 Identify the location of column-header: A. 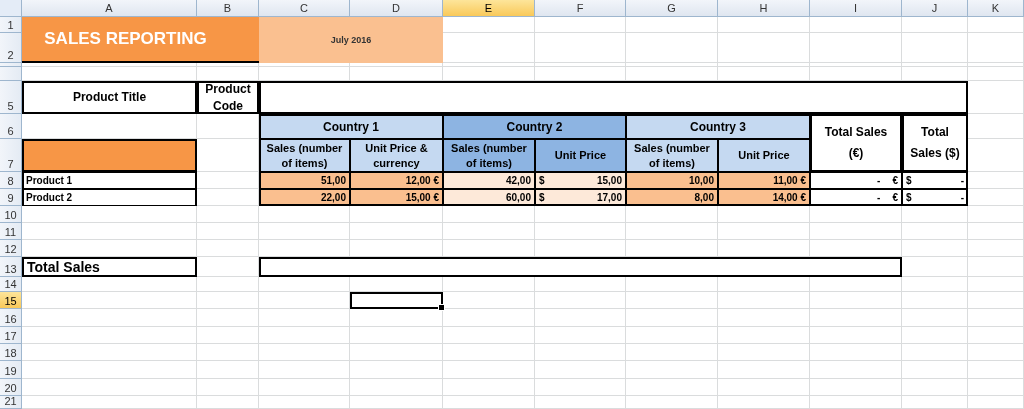
(109, 8).